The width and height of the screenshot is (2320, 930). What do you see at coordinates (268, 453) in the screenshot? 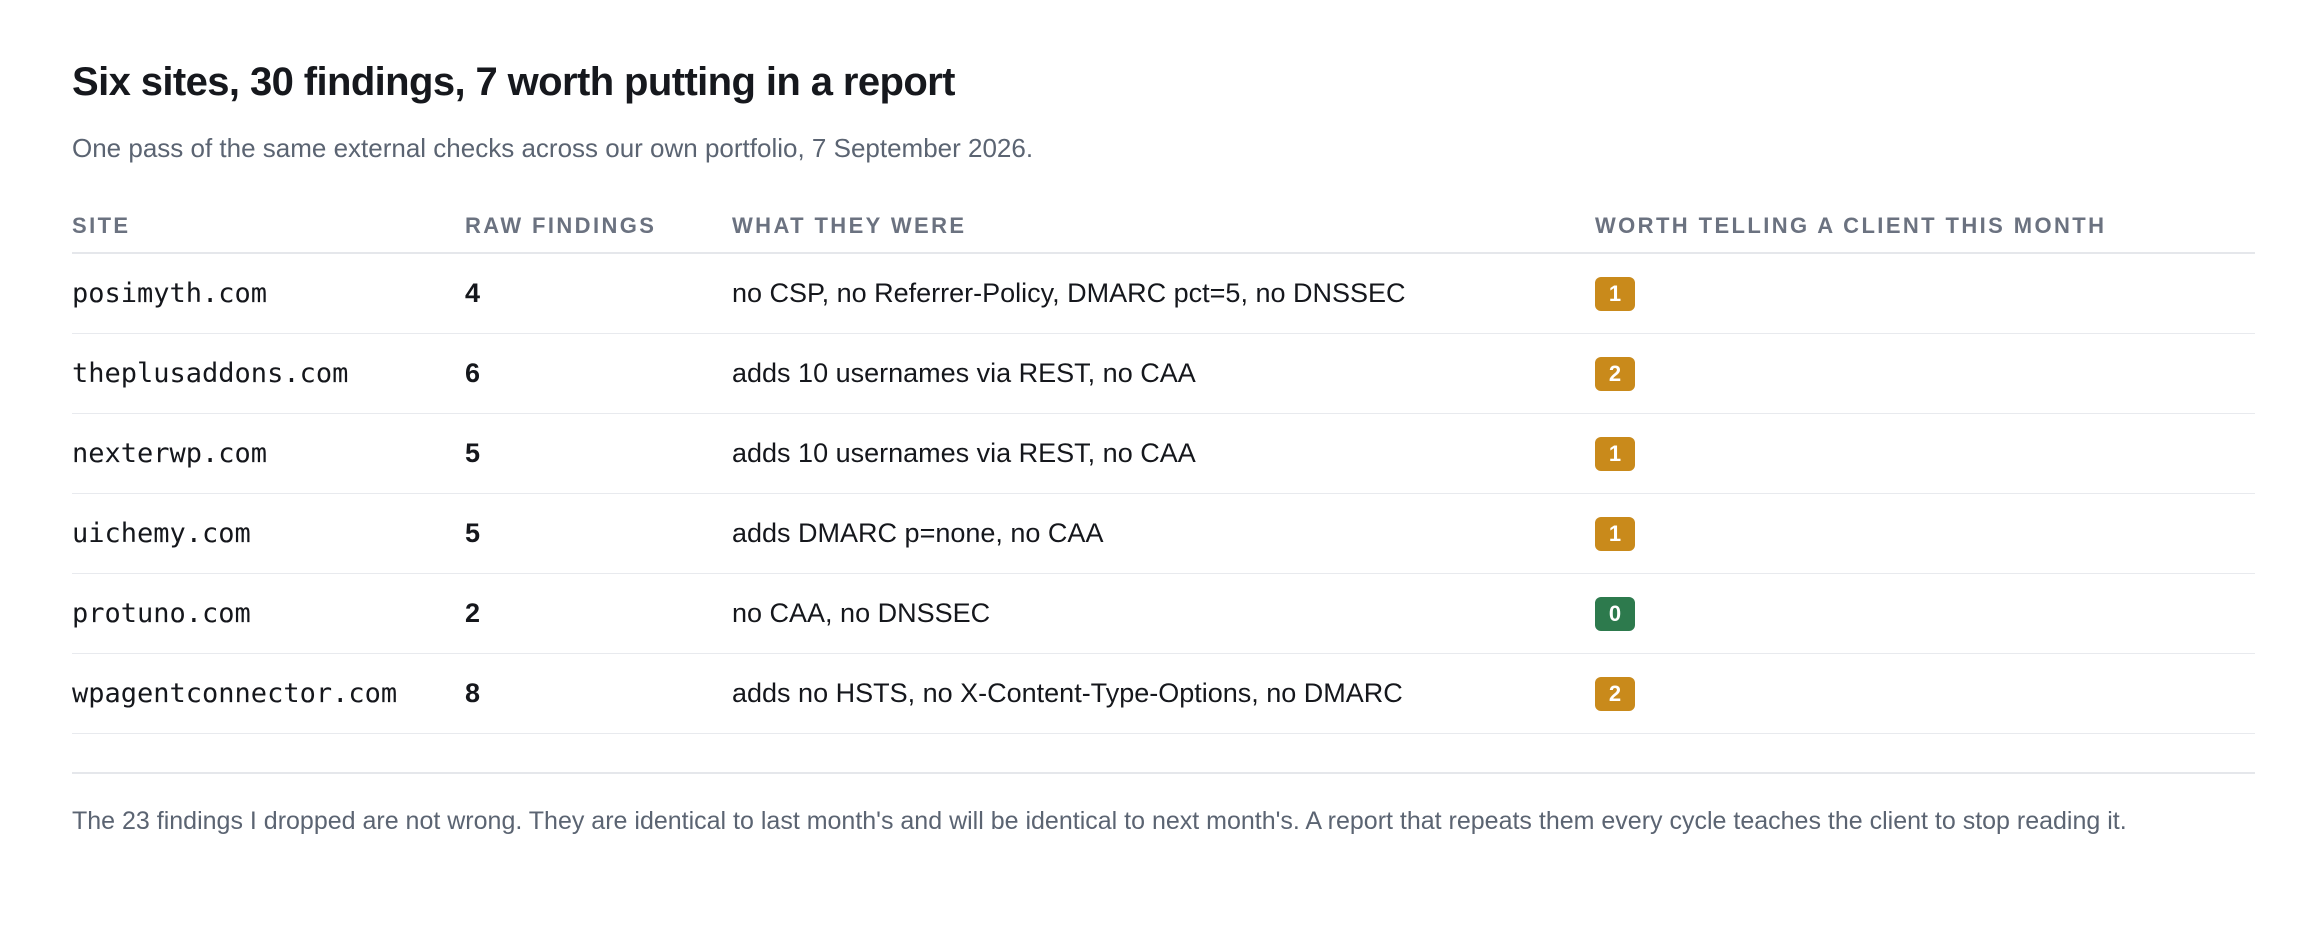
I see `site-name: nexterwp.com` at bounding box center [268, 453].